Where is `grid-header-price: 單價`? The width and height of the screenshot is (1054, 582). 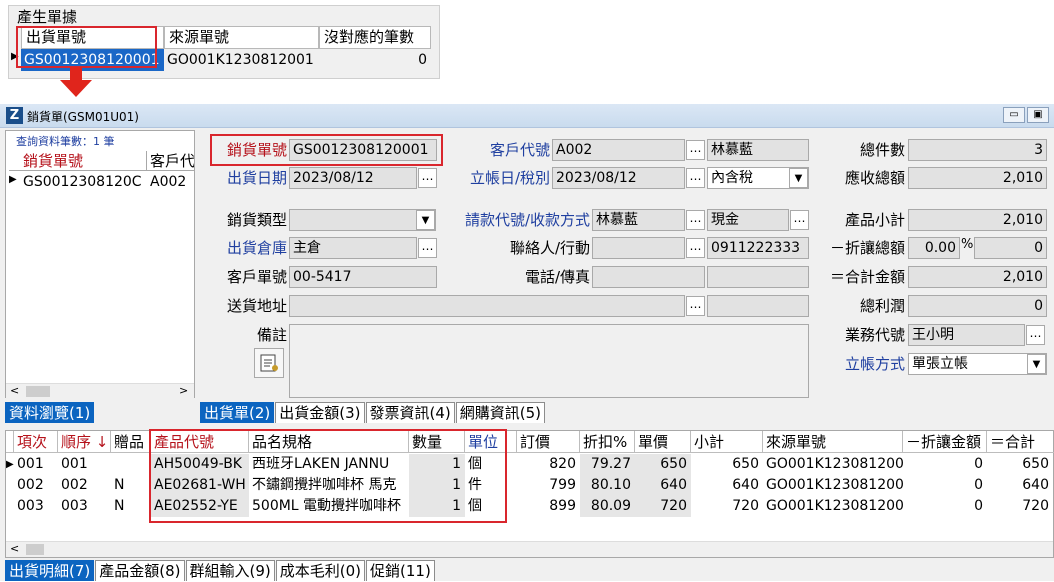
grid-header-price: 單價 is located at coordinates (663, 442).